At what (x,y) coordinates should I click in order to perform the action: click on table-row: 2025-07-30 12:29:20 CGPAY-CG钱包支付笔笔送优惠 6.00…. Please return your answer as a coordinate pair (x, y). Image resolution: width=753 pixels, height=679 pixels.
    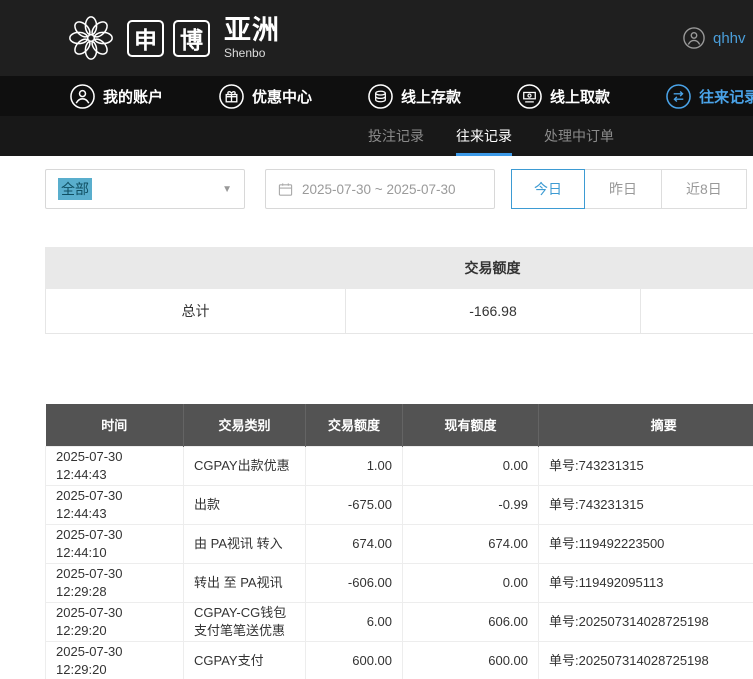
    Looking at the image, I should click on (399, 621).